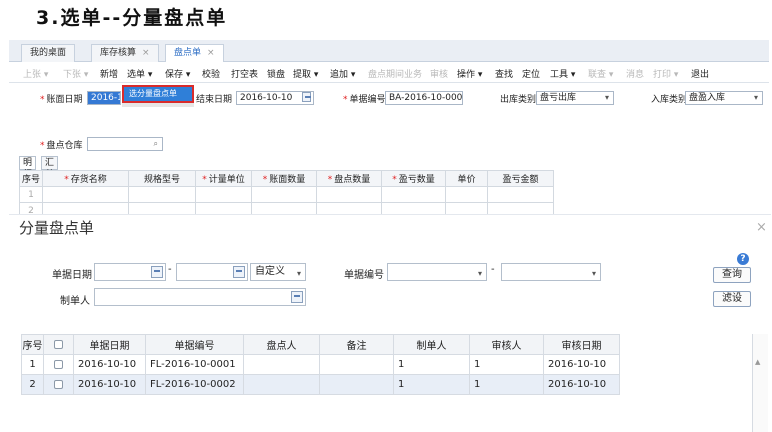  I want to click on column-header: 审核日期, so click(581, 344).